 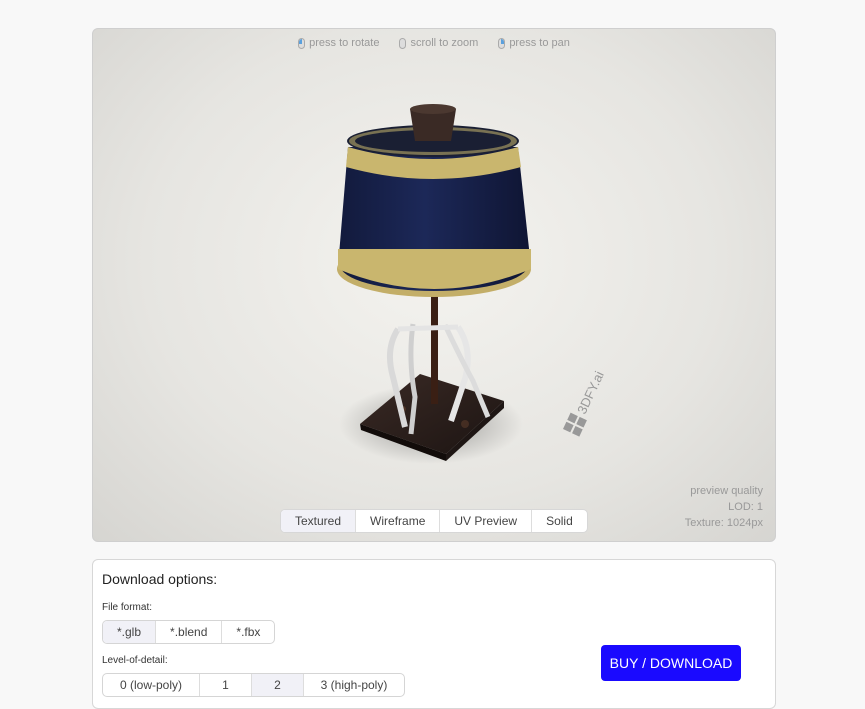 What do you see at coordinates (745, 507) in the screenshot?
I see `lod-info: LOD: 1` at bounding box center [745, 507].